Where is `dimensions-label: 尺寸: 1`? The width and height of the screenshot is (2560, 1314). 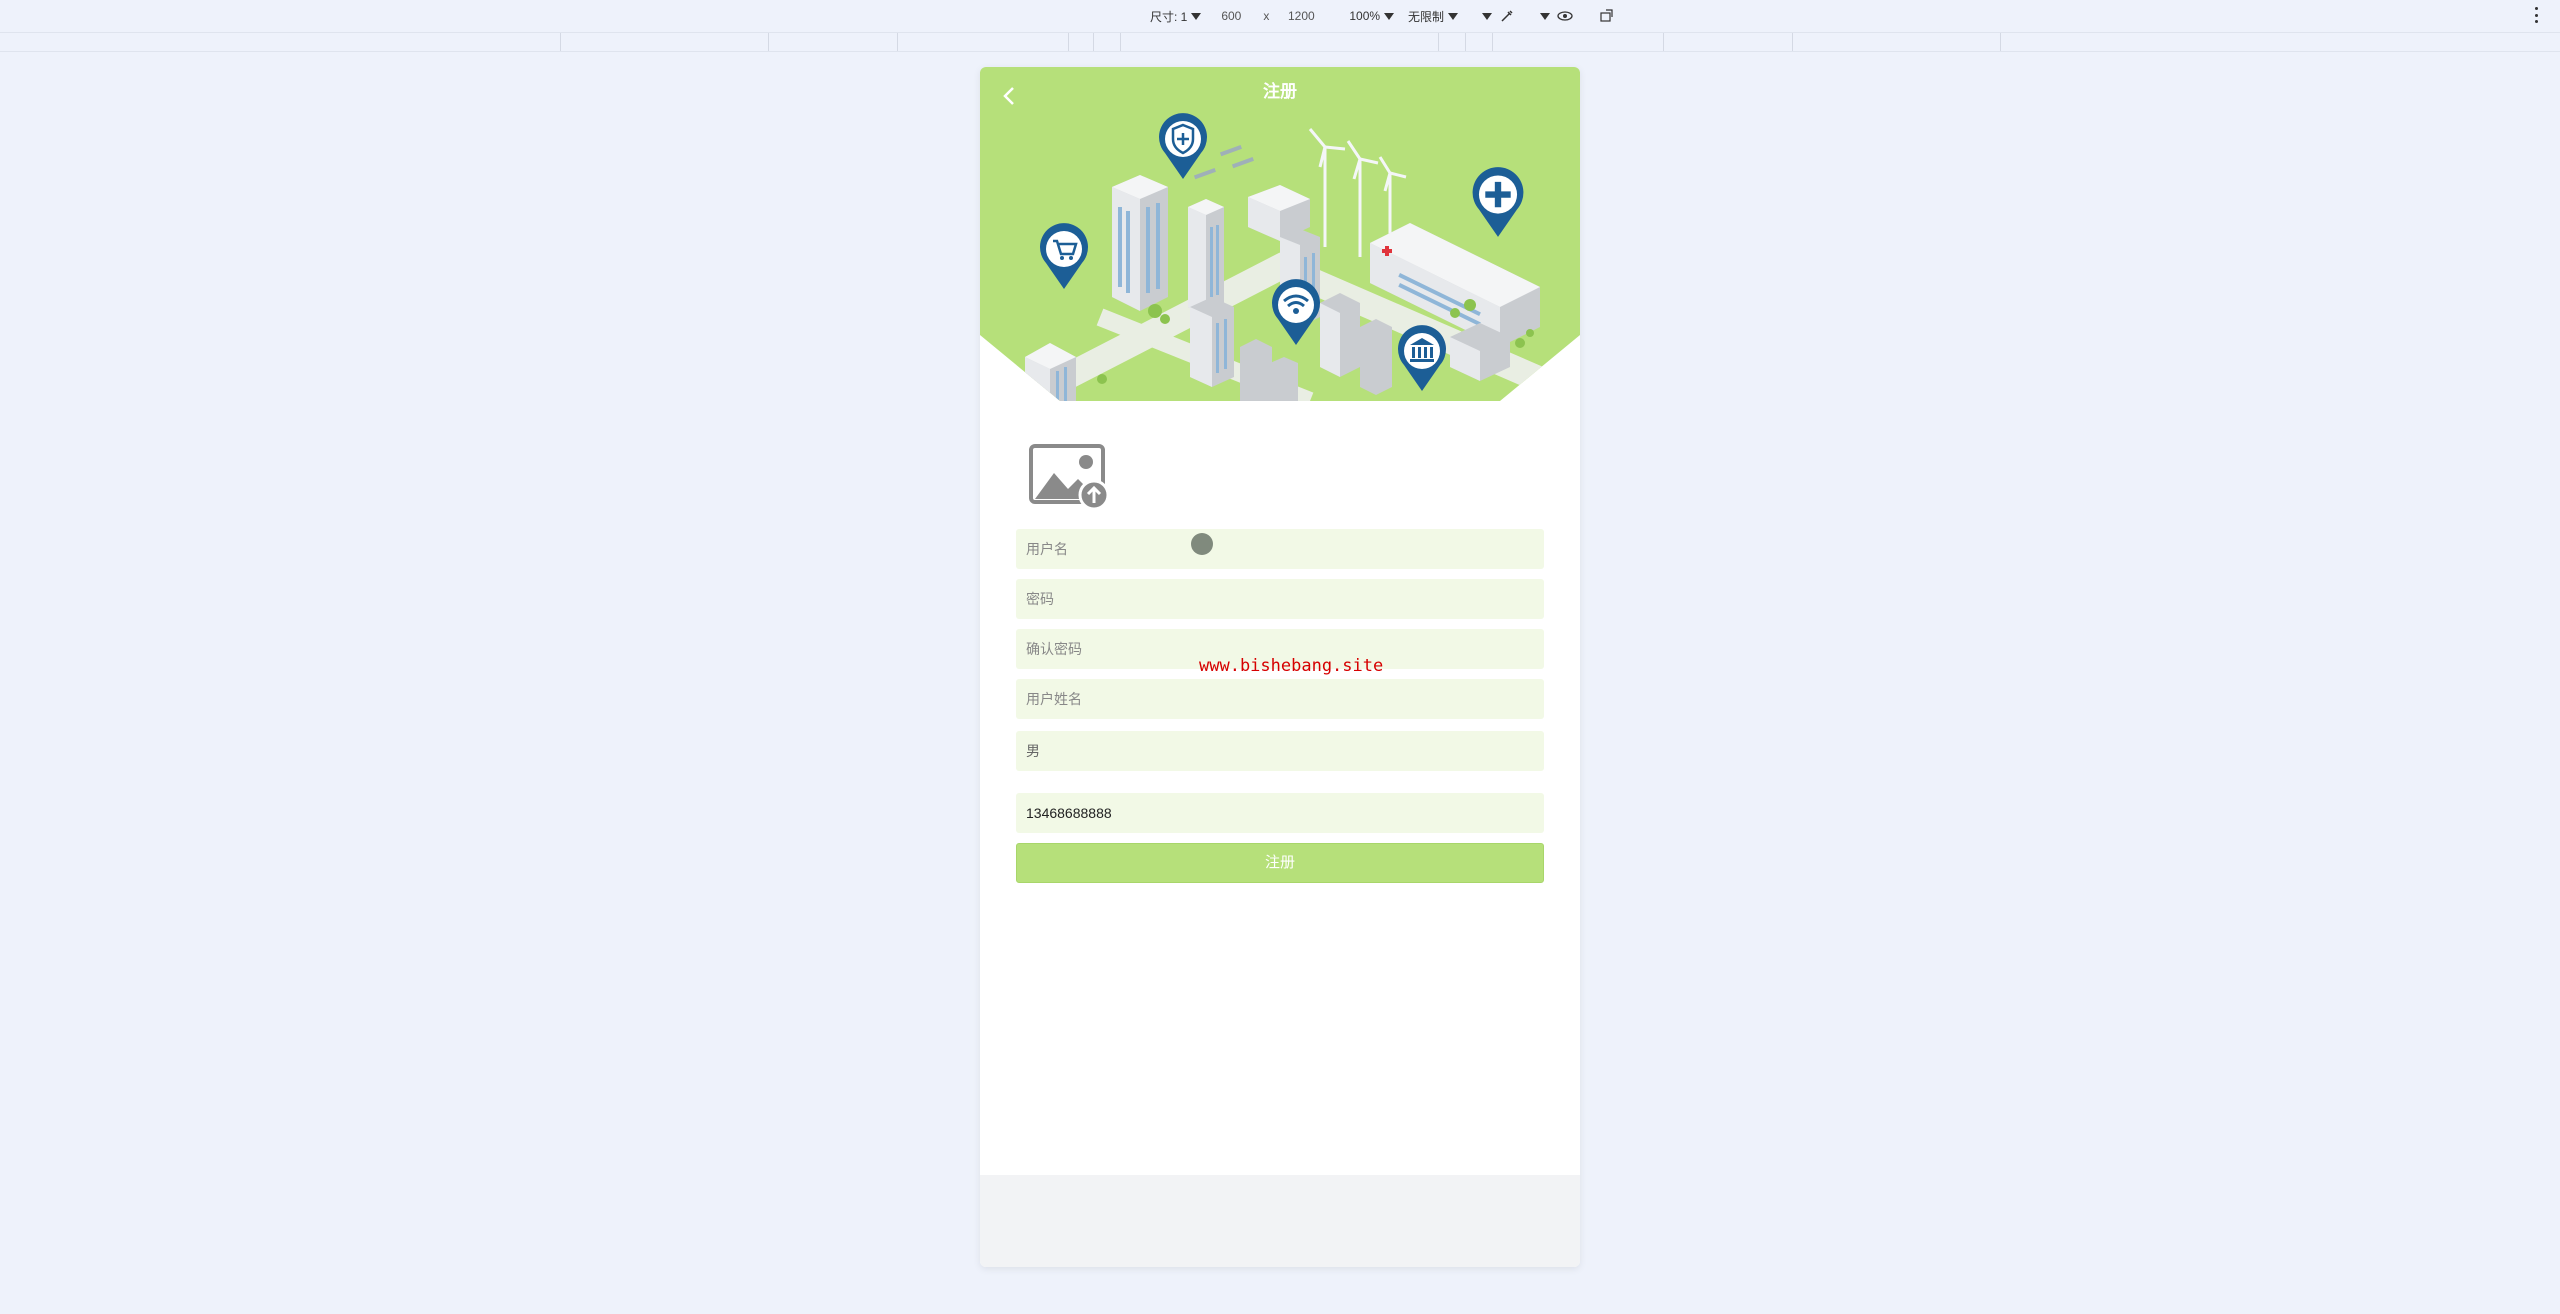
dimensions-label: 尺寸: 1 is located at coordinates (1169, 16).